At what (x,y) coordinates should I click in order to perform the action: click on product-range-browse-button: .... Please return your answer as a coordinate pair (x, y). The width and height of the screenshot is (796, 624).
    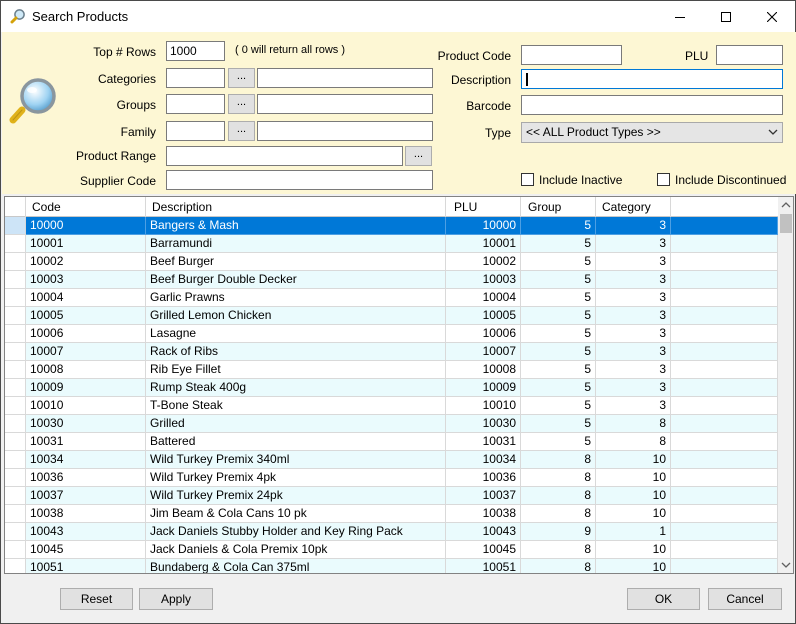
    Looking at the image, I should click on (418, 156).